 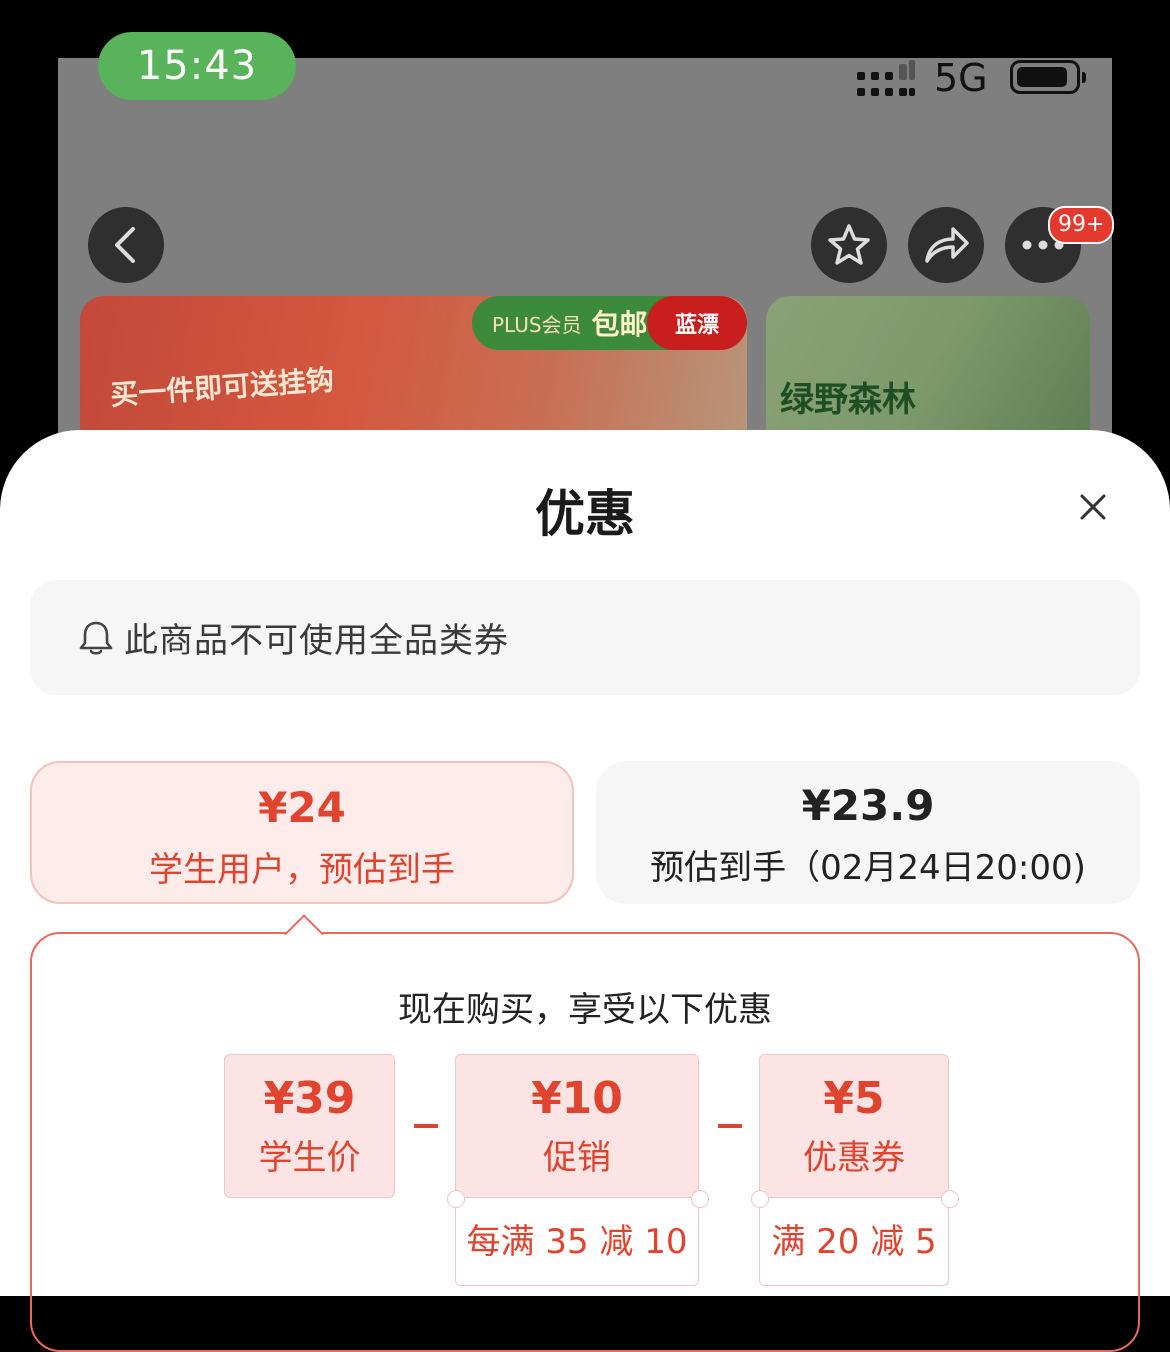 What do you see at coordinates (304, 934) in the screenshot?
I see `breakdown-pointer` at bounding box center [304, 934].